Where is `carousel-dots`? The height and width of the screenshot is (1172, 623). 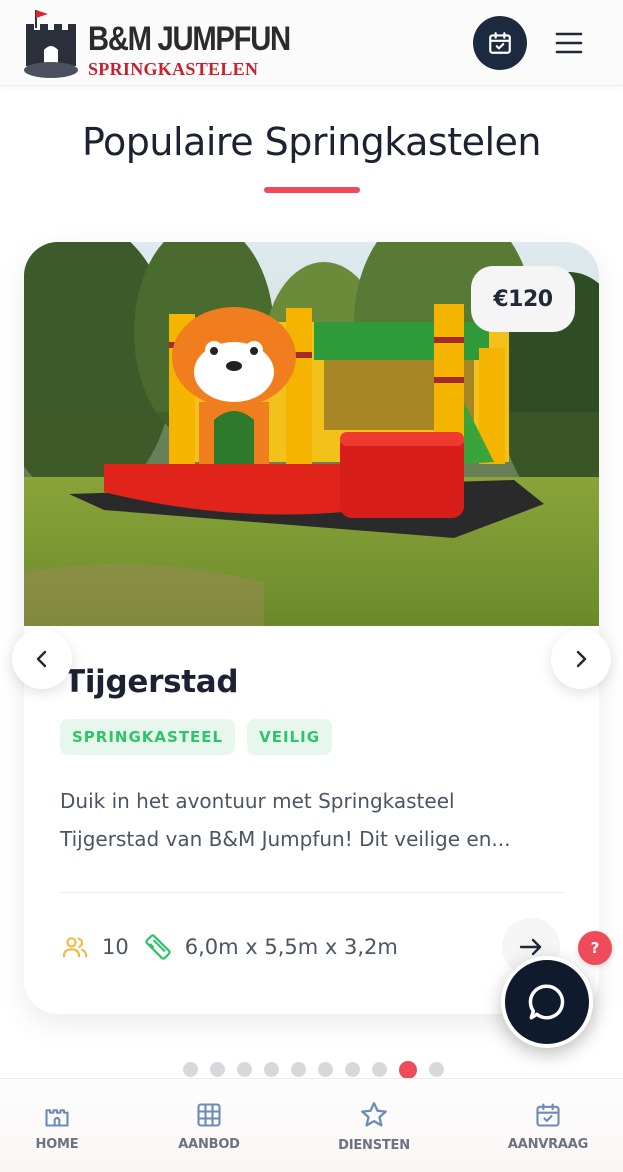 carousel-dots is located at coordinates (313, 1069).